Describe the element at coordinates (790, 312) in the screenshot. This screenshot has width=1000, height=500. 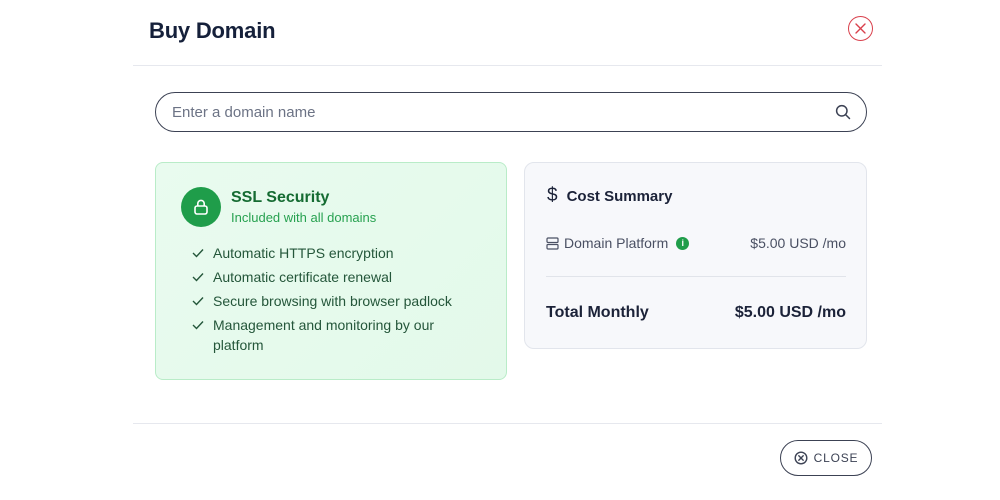
I see `total-price: $5.00 USD /mo` at that location.